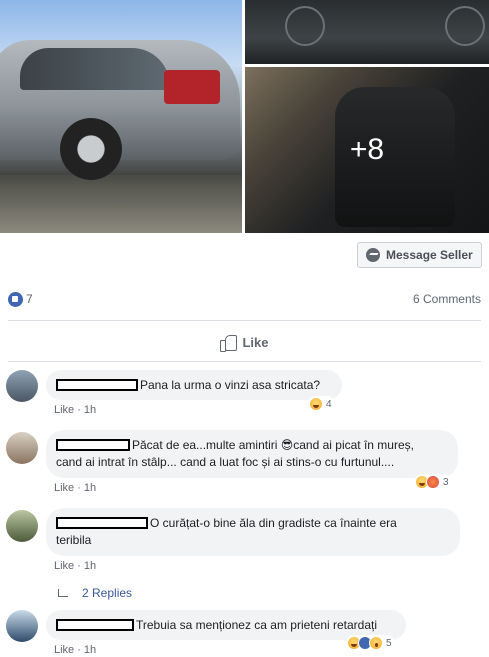 This screenshot has height=657, width=489. What do you see at coordinates (230, 385) in the screenshot?
I see `comment-text: Pana la urma o vinzi asa stricata?` at bounding box center [230, 385].